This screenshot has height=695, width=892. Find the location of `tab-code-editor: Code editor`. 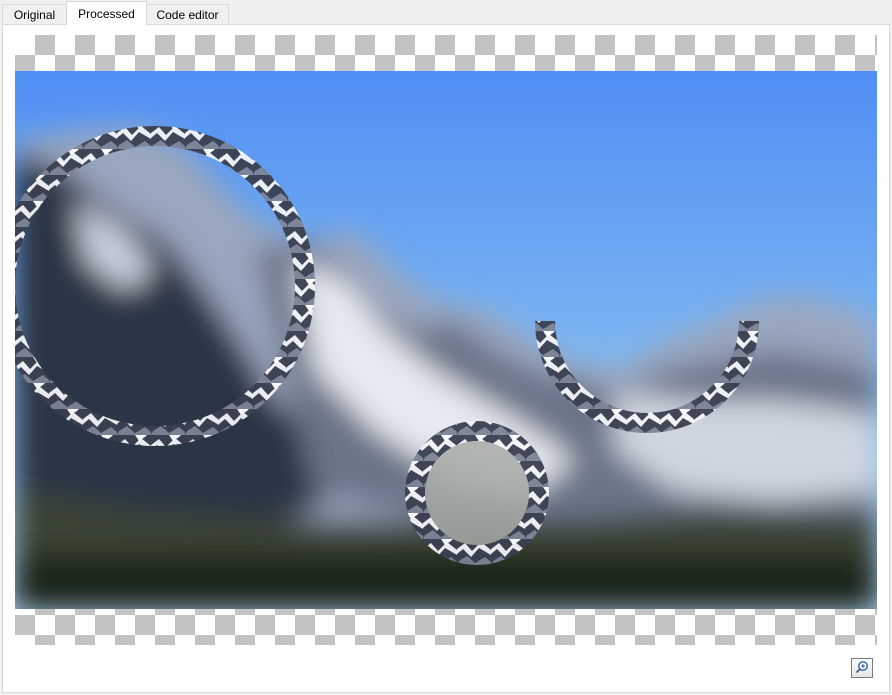

tab-code-editor: Code editor is located at coordinates (187, 14).